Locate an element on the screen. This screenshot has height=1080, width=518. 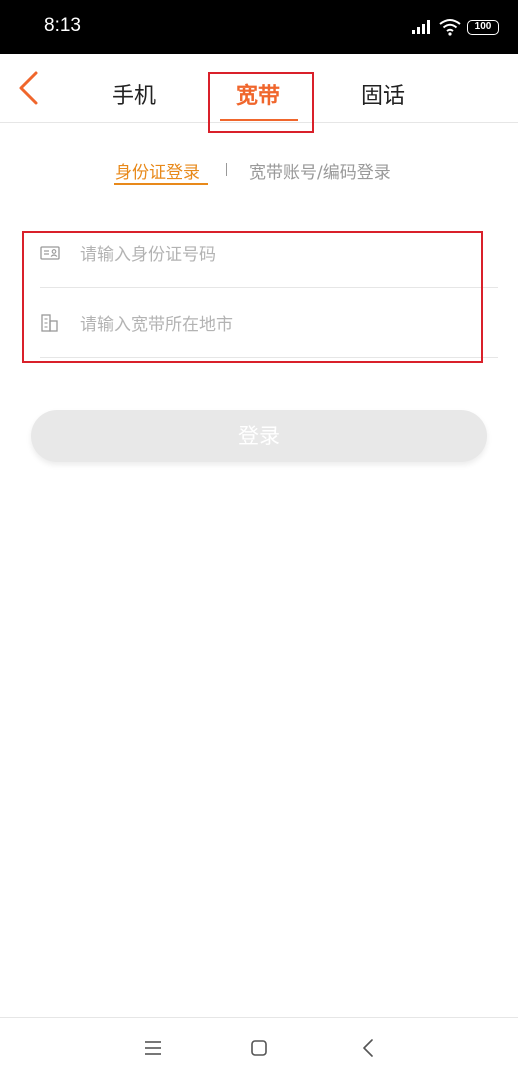
login-button: 登录 is located at coordinates (259, 436).